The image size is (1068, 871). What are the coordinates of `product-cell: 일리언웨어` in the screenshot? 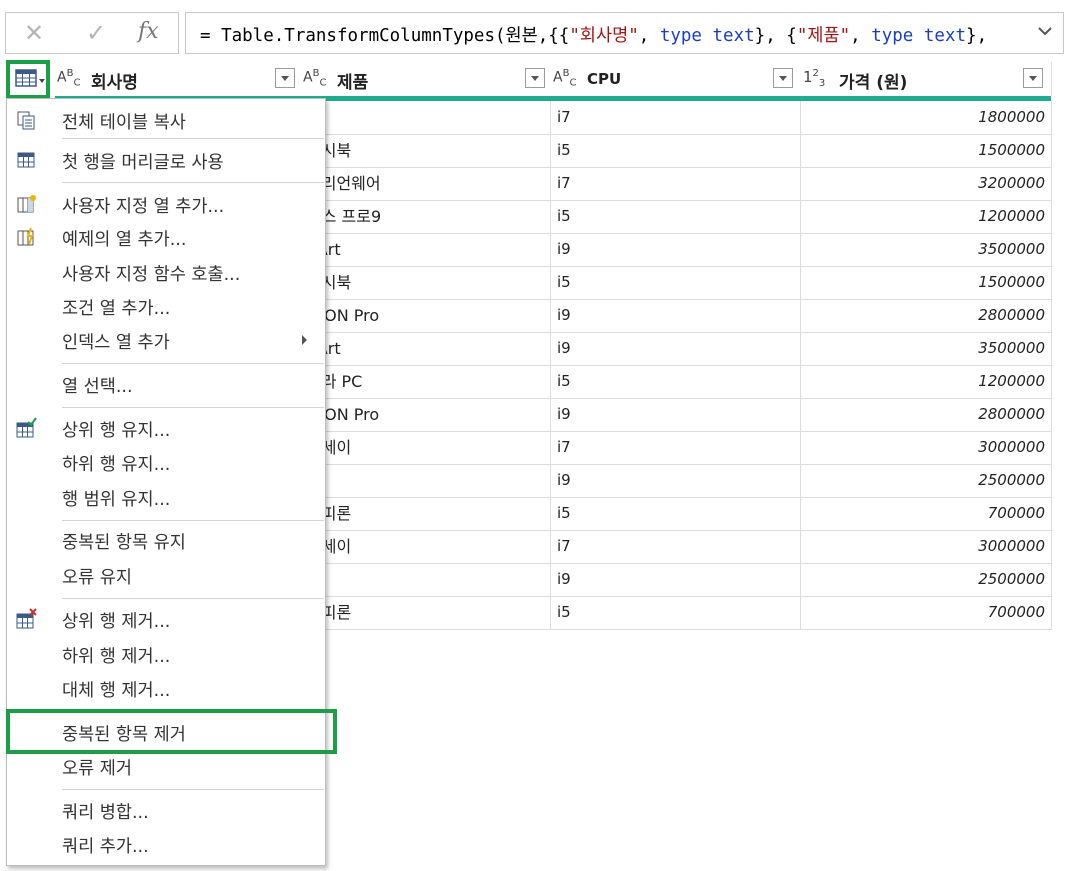 It's located at (426, 183).